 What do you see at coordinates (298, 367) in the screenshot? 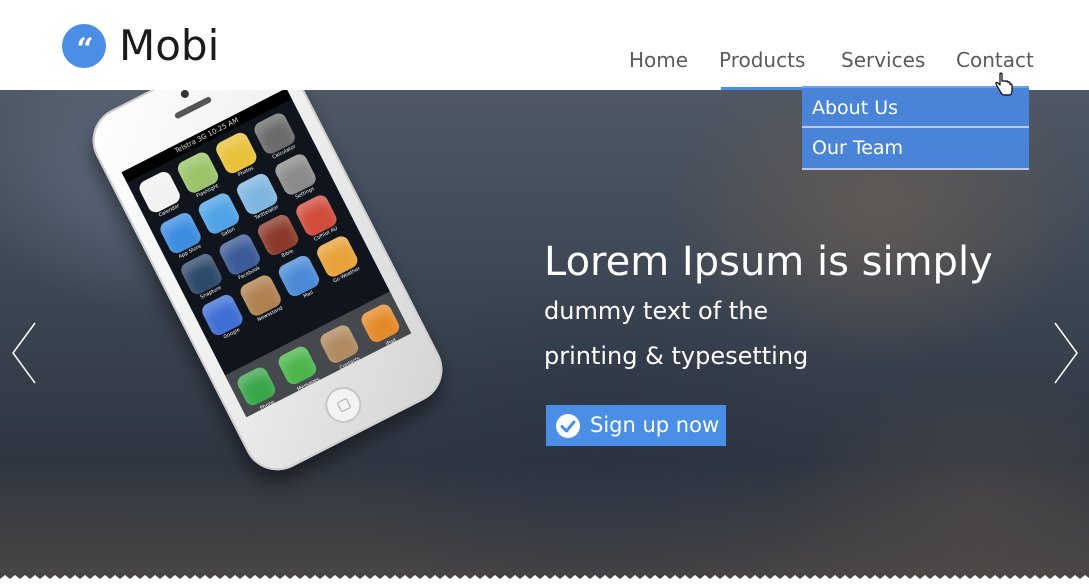
I see `phone.dock-app-icon: Messages` at bounding box center [298, 367].